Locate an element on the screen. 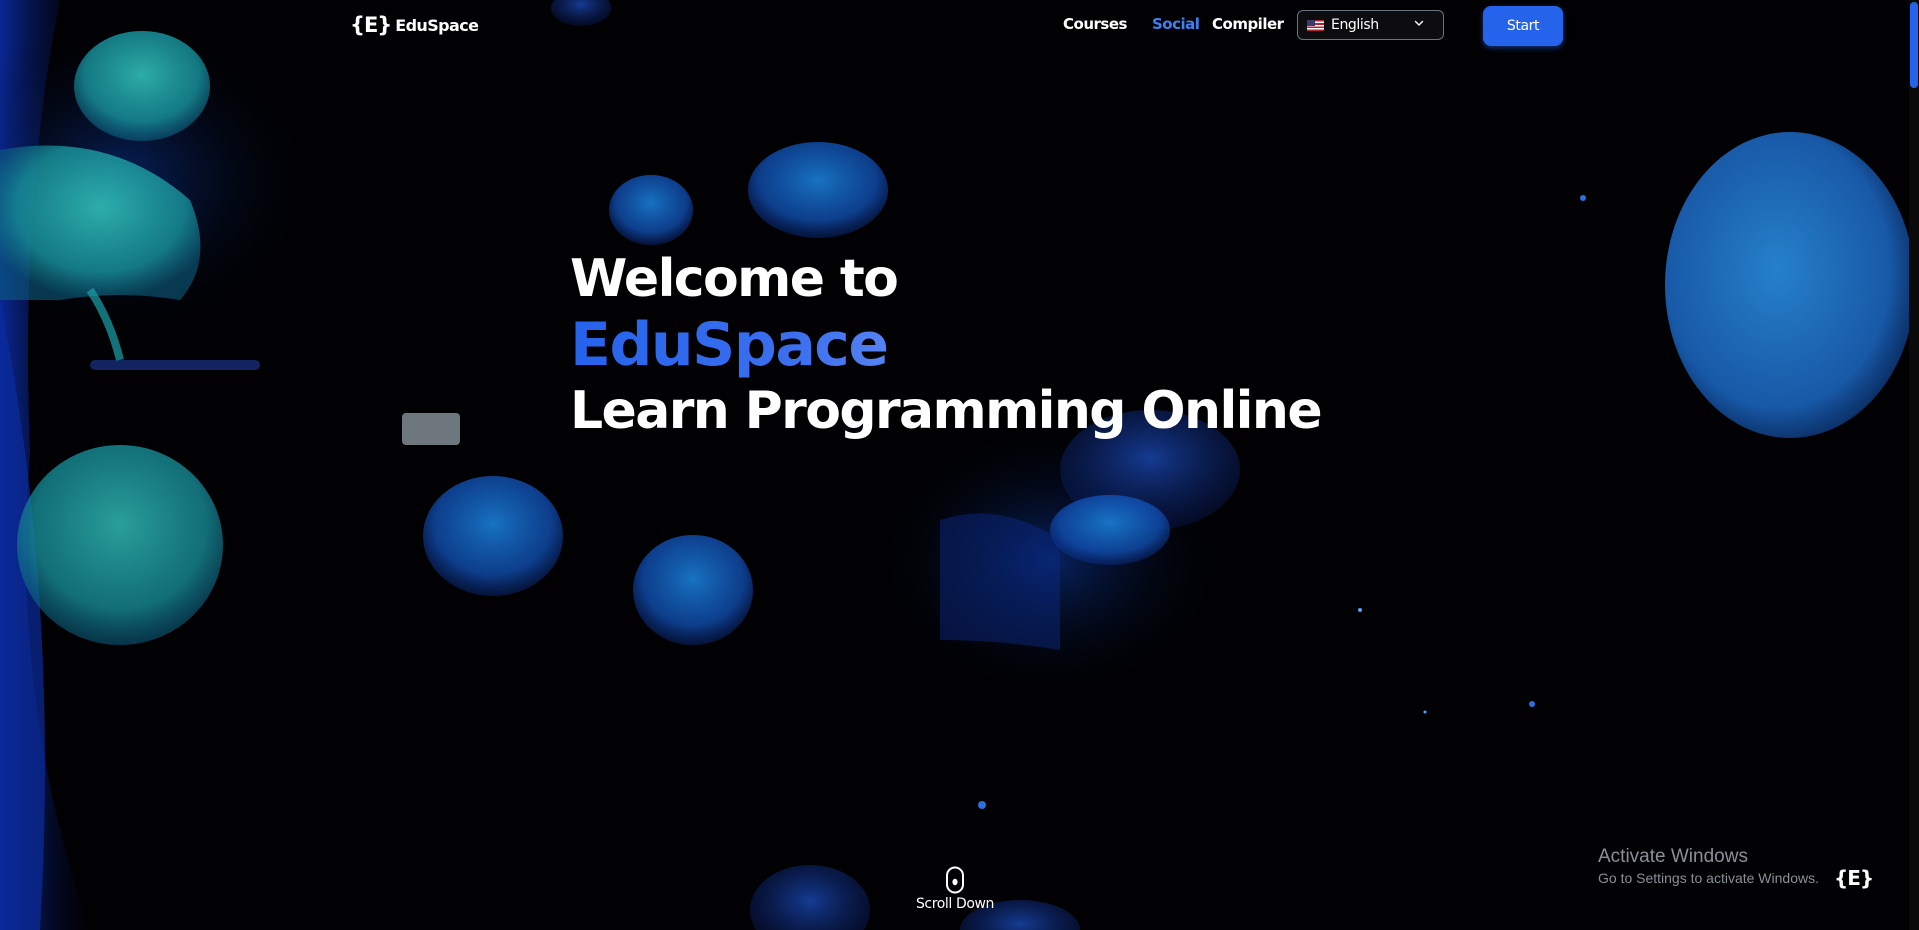  language-selected: English is located at coordinates (1355, 25).